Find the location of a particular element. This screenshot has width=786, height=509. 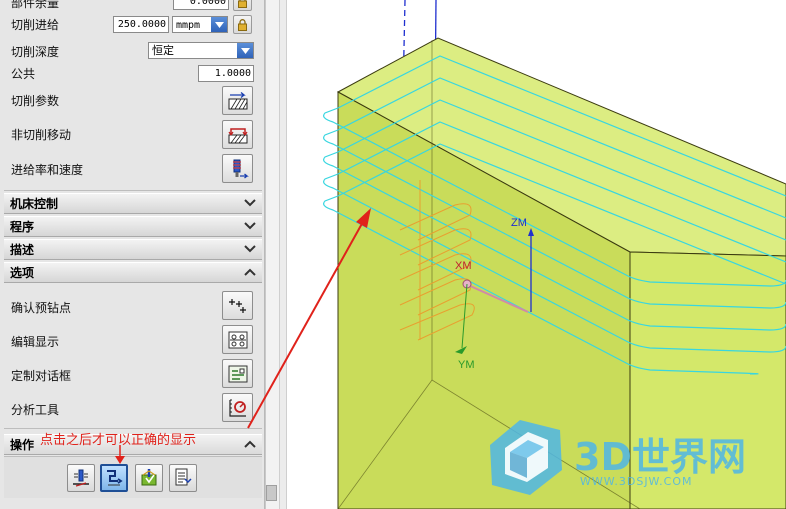

replay-icon is located at coordinates (115, 478).